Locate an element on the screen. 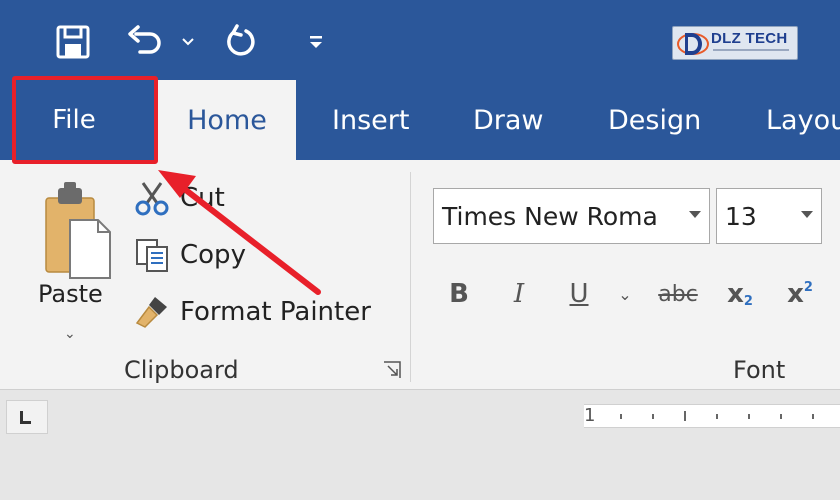  superscript-button: x 2 is located at coordinates (800, 294).